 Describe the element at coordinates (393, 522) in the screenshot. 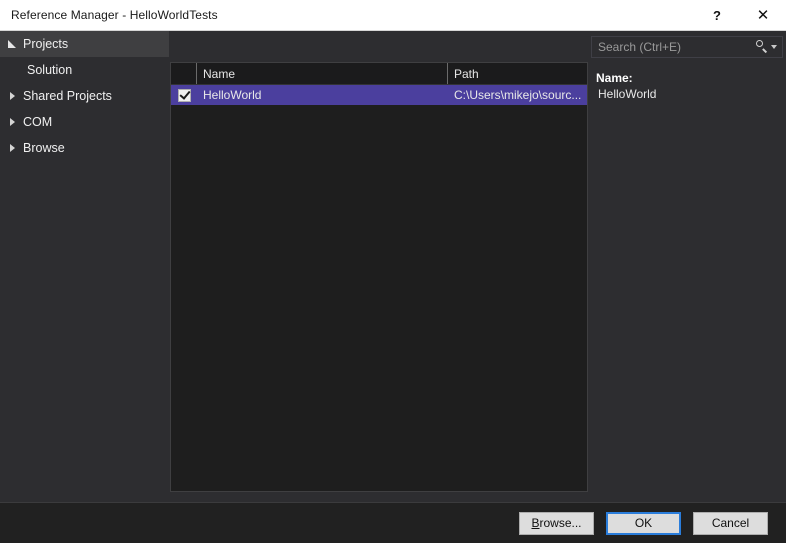

I see `dialog-footer: Browse... OK Cancel` at that location.